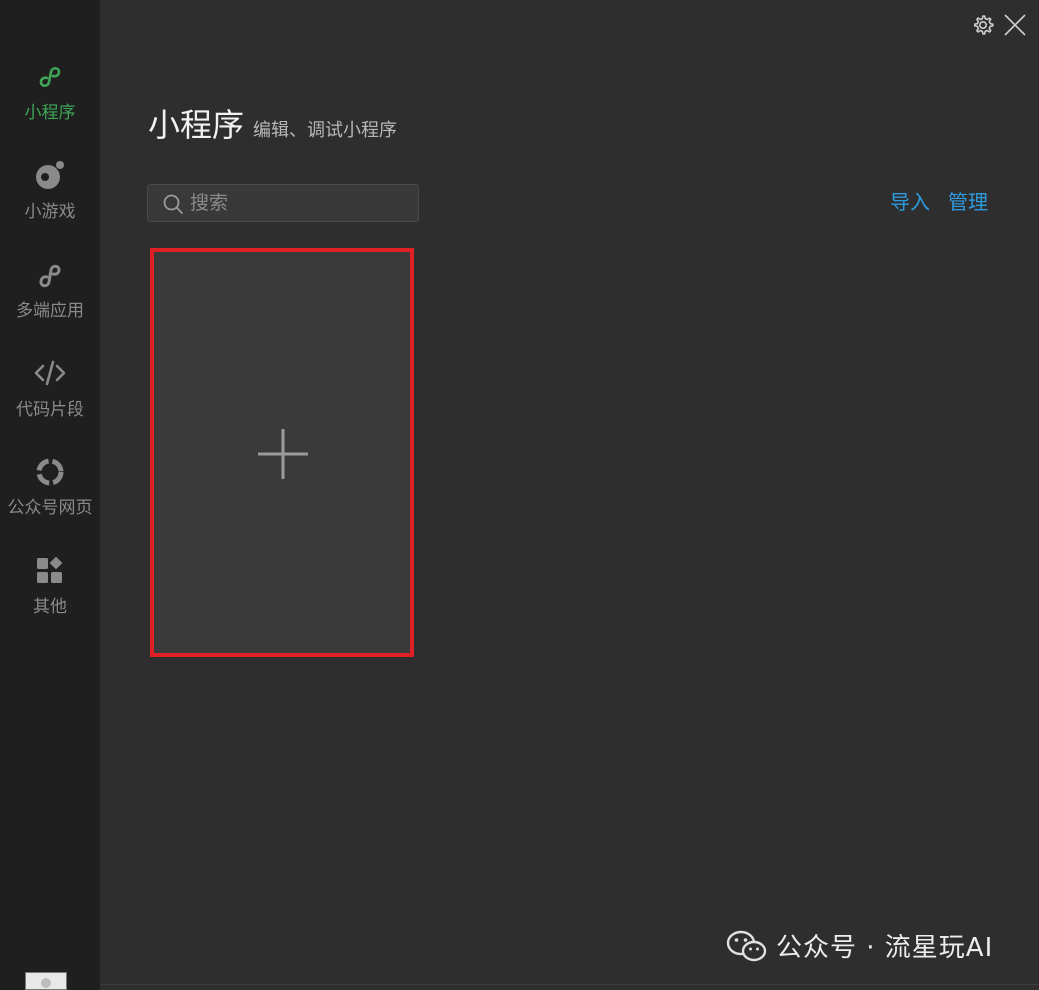 The width and height of the screenshot is (1039, 990). What do you see at coordinates (50, 571) in the screenshot?
I see `grid-icon` at bounding box center [50, 571].